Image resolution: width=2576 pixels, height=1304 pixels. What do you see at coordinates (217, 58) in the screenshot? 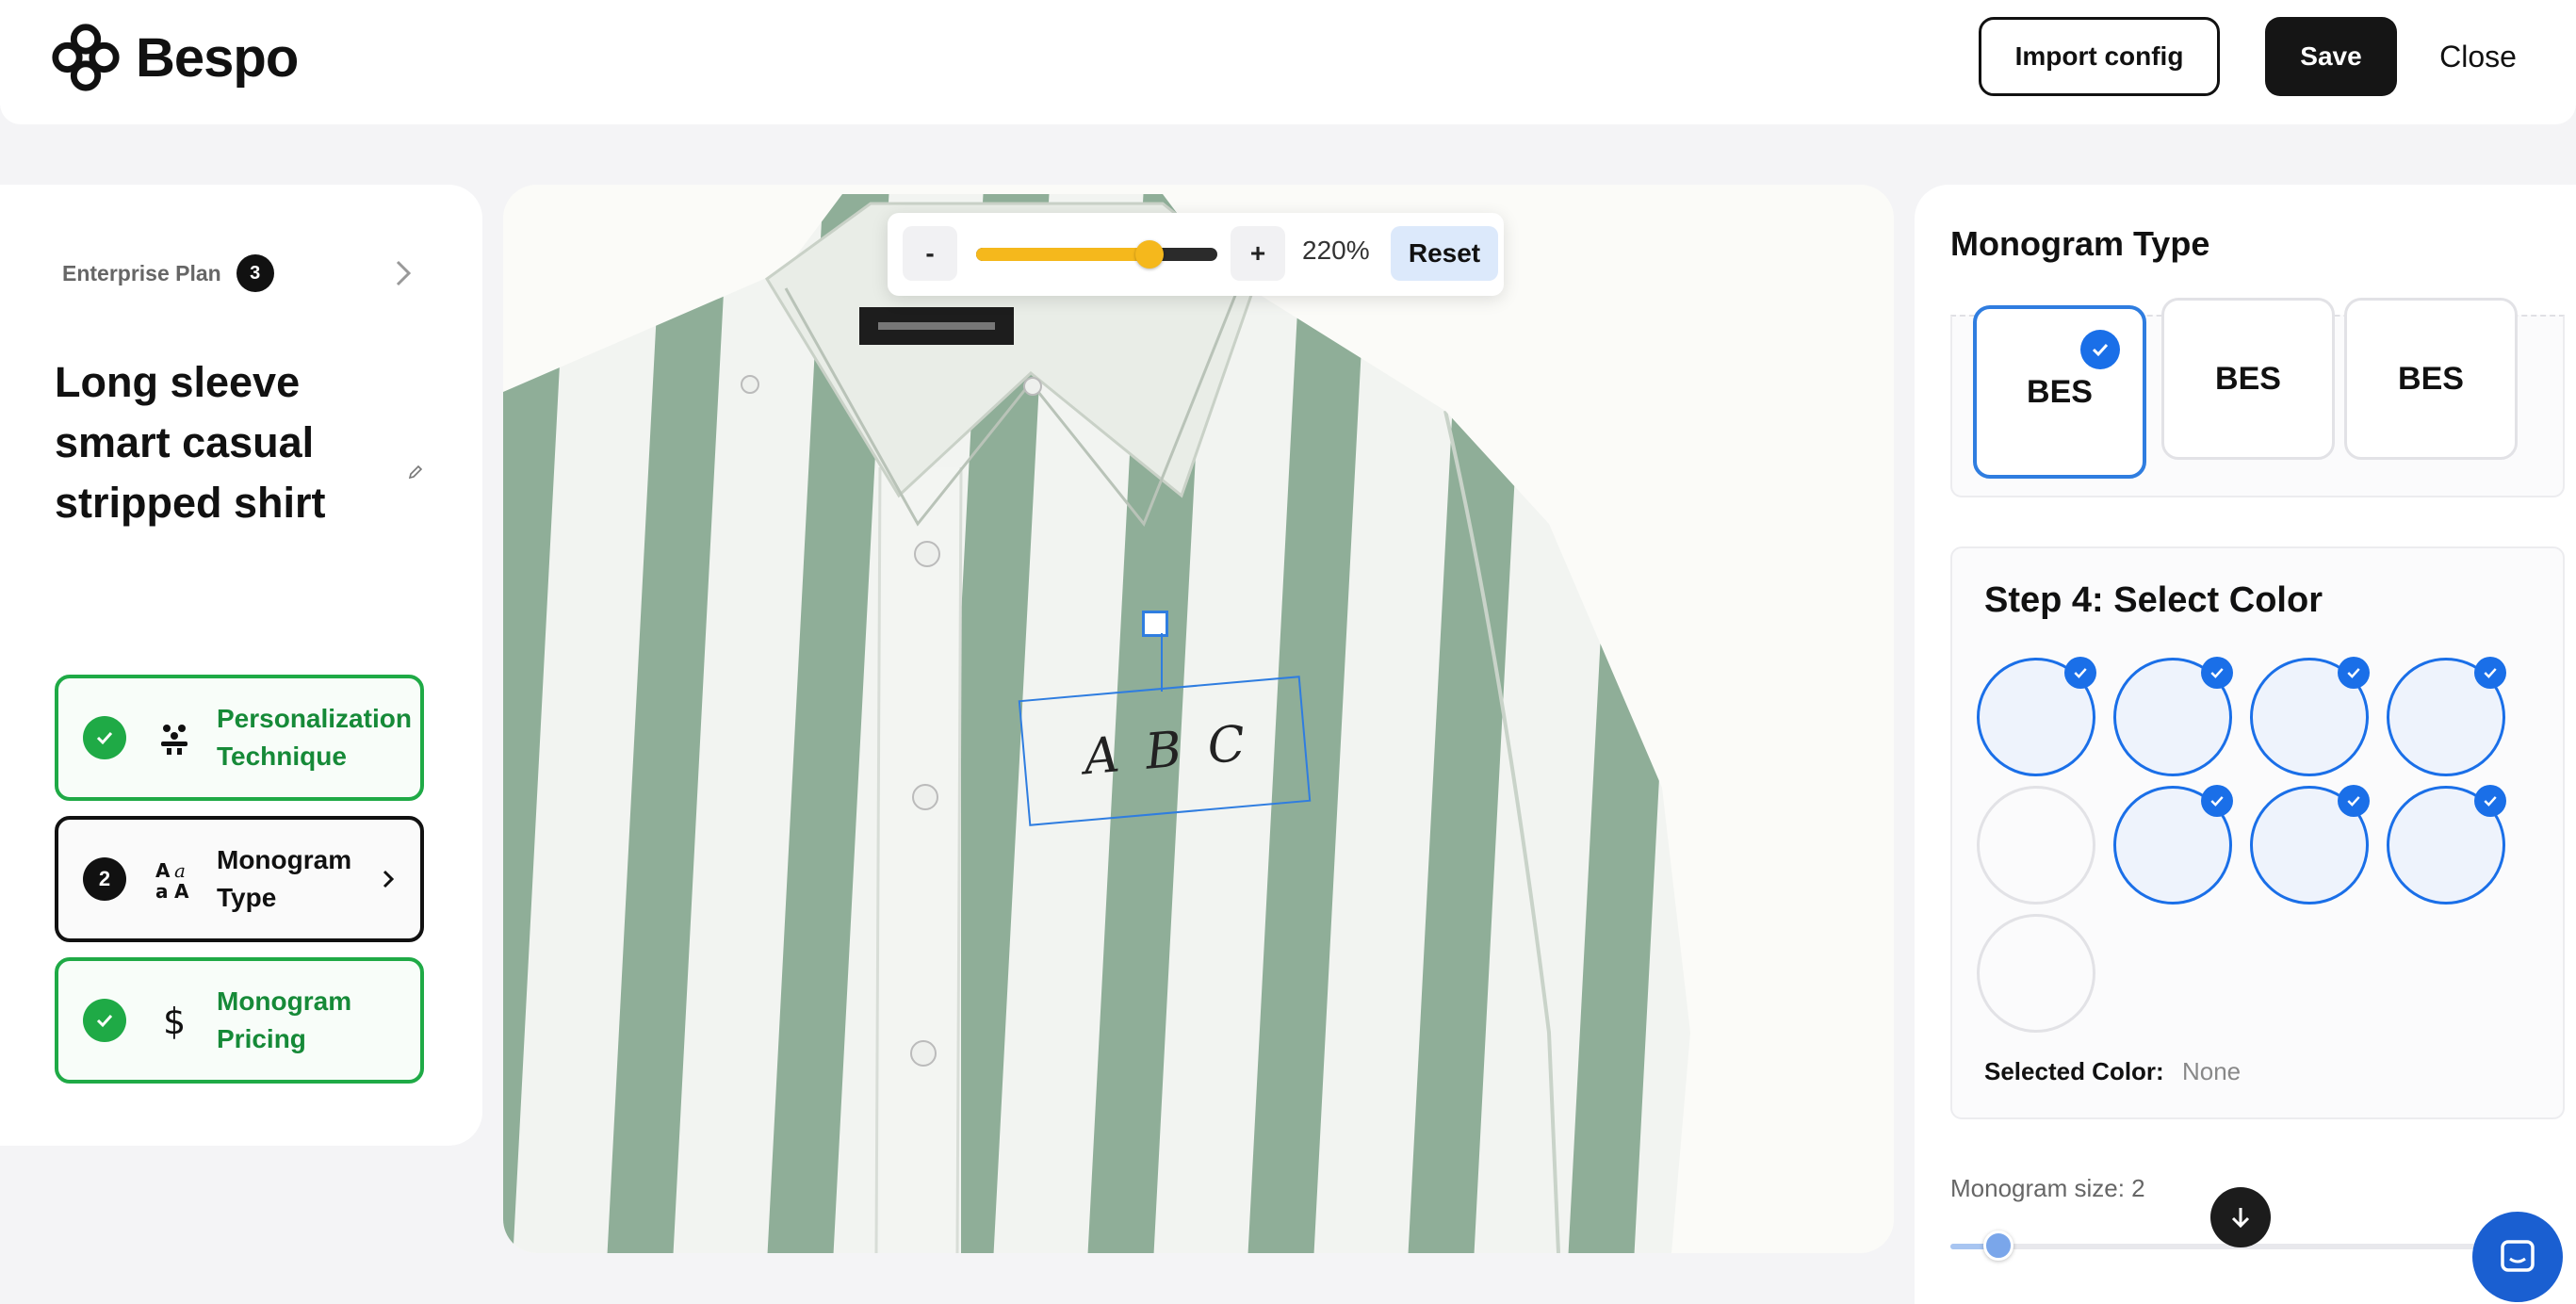
I see `brand-name: Bespo` at bounding box center [217, 58].